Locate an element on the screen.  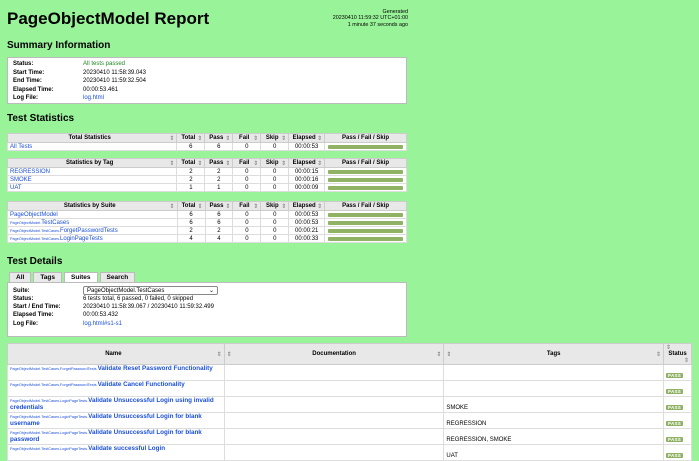
stats-name-link: SMOKE is located at coordinates (21, 180).